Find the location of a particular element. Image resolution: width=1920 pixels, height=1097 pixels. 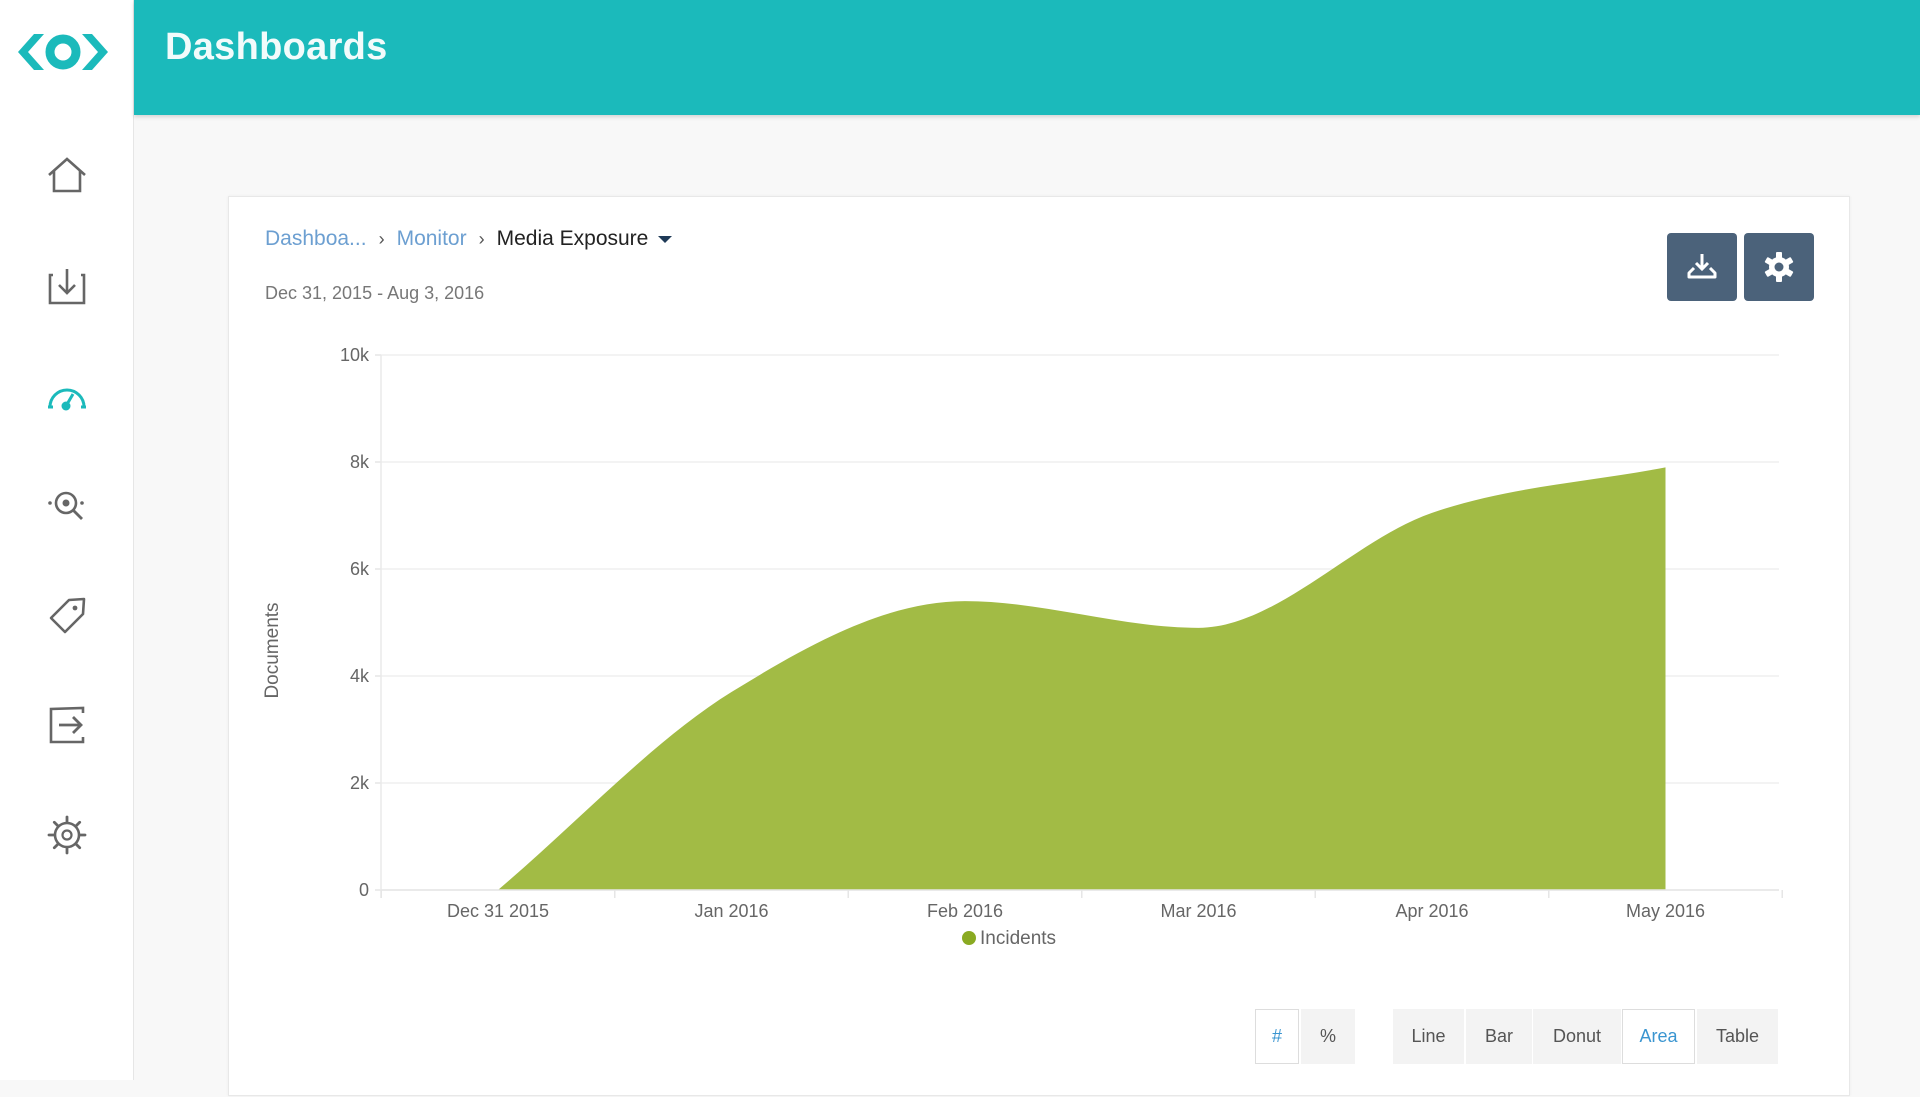

sidebar-item-home is located at coordinates (67, 175).